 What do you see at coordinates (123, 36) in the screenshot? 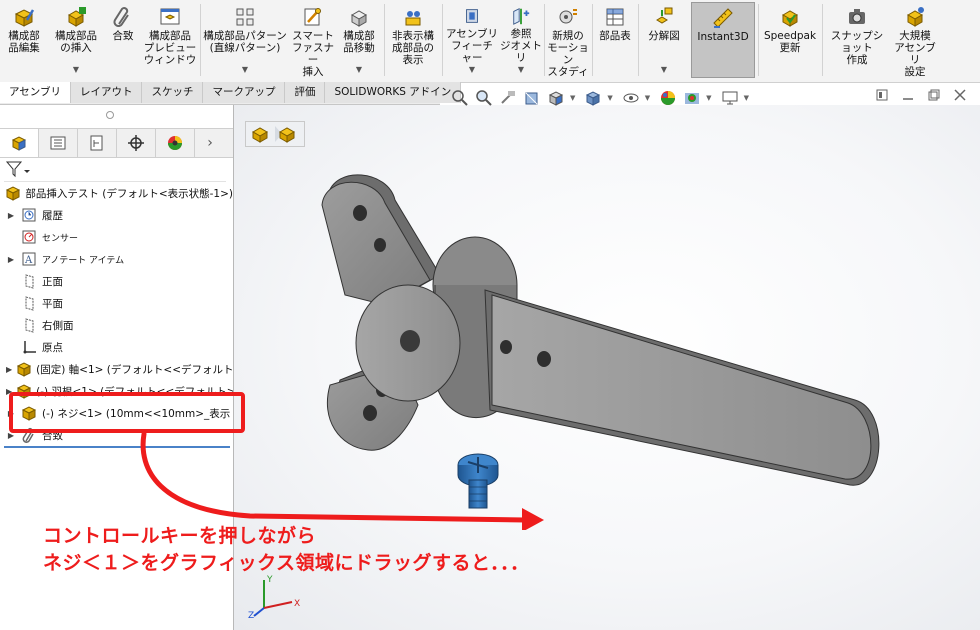
I see `mate-label: 合致` at bounding box center [123, 36].